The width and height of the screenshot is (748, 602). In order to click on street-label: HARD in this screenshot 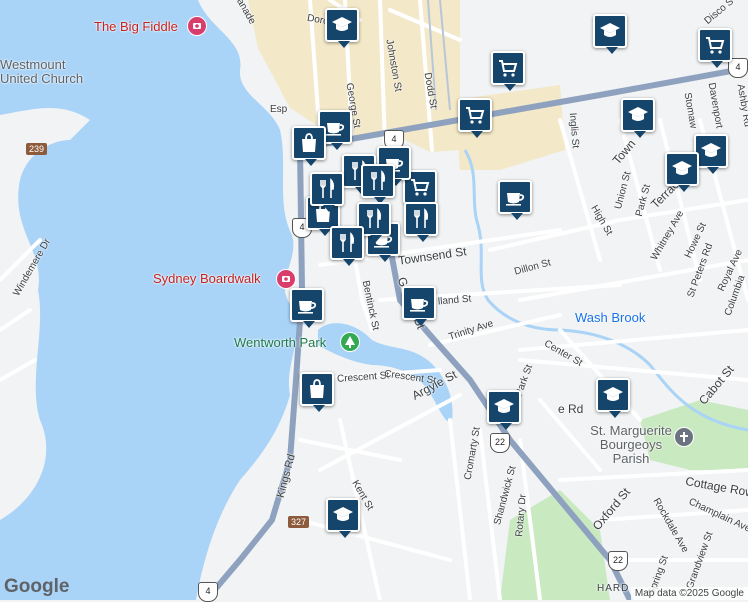, I will do `click(613, 588)`.